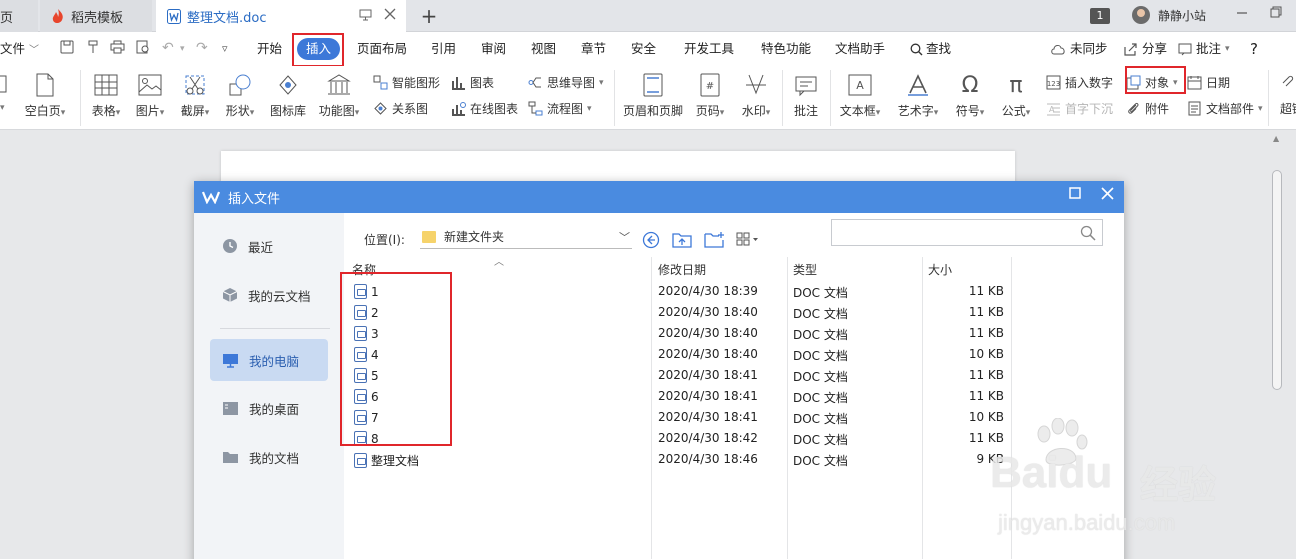  What do you see at coordinates (593, 49) in the screenshot?
I see `menu-section: 章节` at bounding box center [593, 49].